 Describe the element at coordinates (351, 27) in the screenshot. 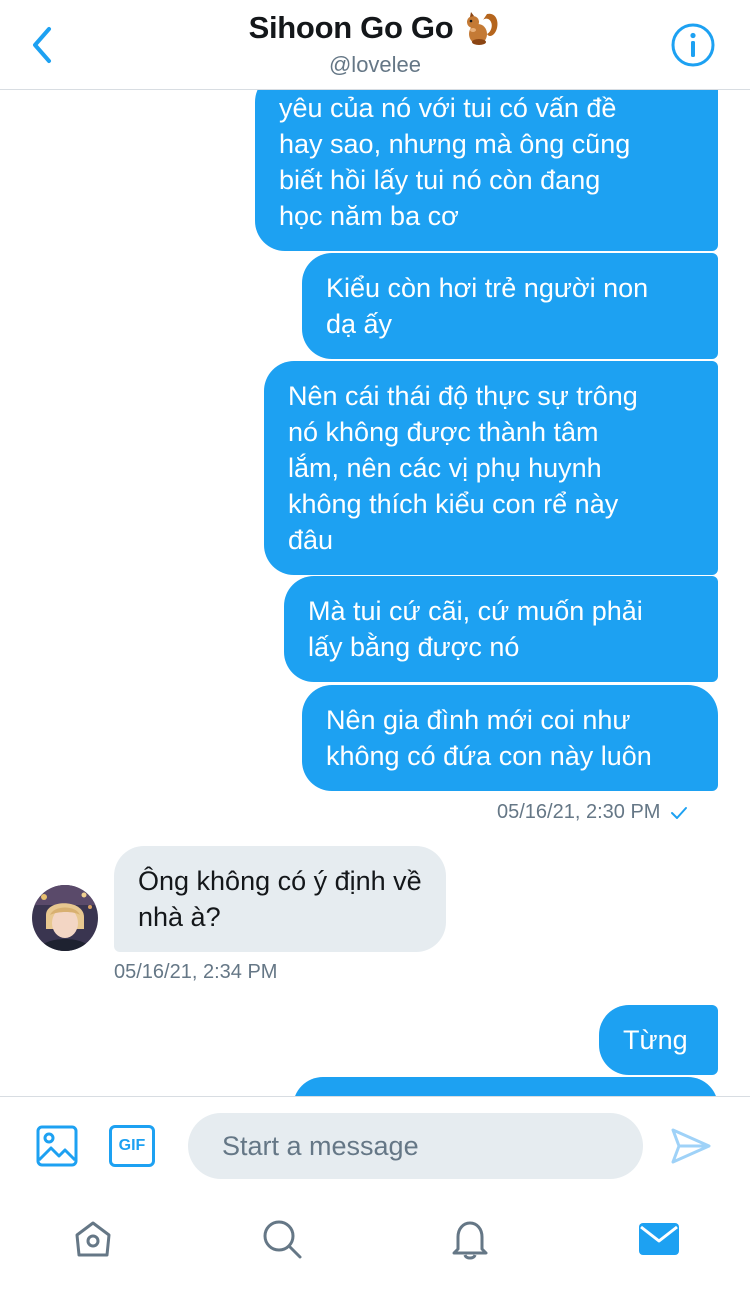

I see `contact-name: Sihoon Go Go` at that location.